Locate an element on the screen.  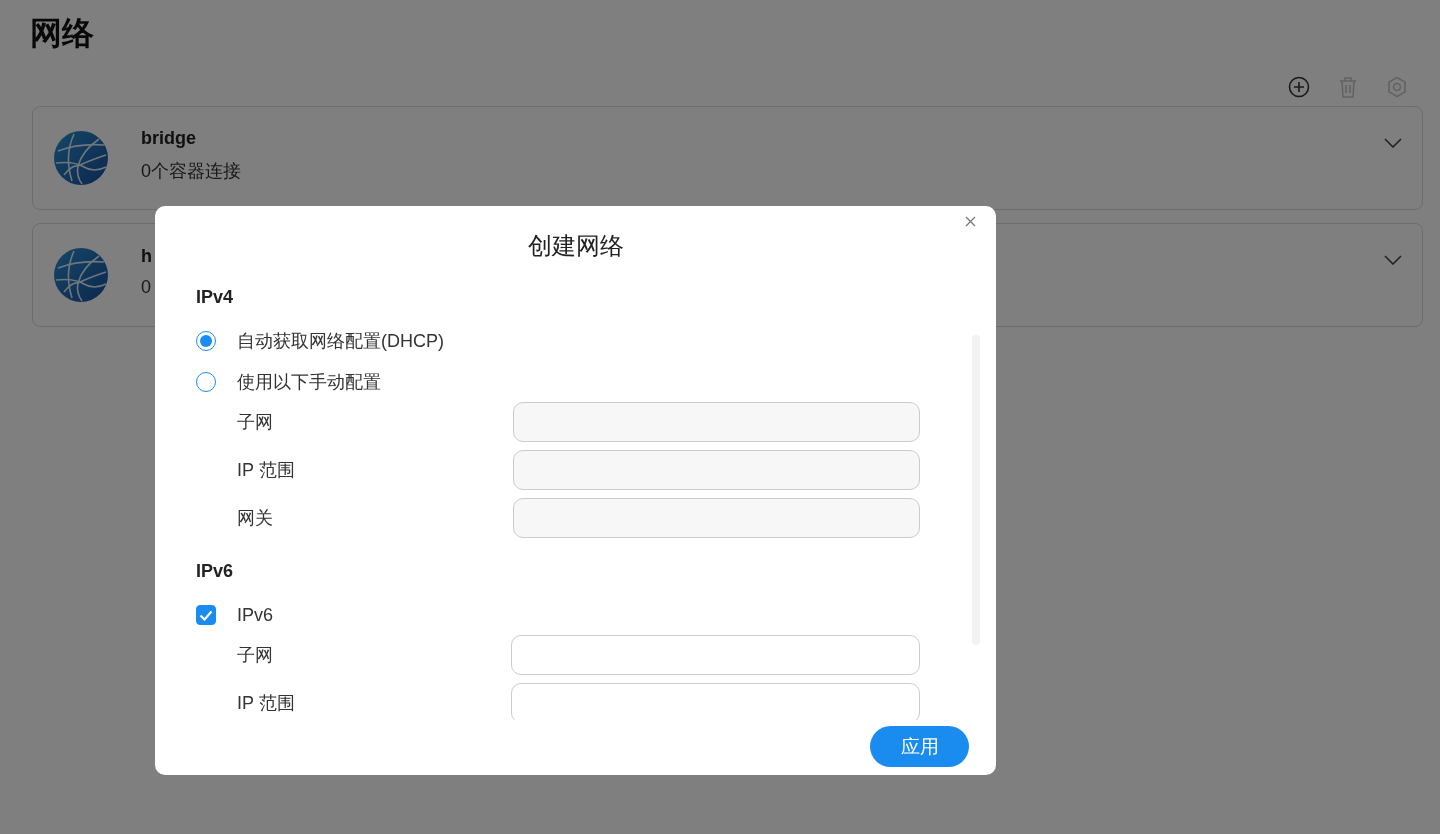
section-heading: IPv4 is located at coordinates (215, 297).